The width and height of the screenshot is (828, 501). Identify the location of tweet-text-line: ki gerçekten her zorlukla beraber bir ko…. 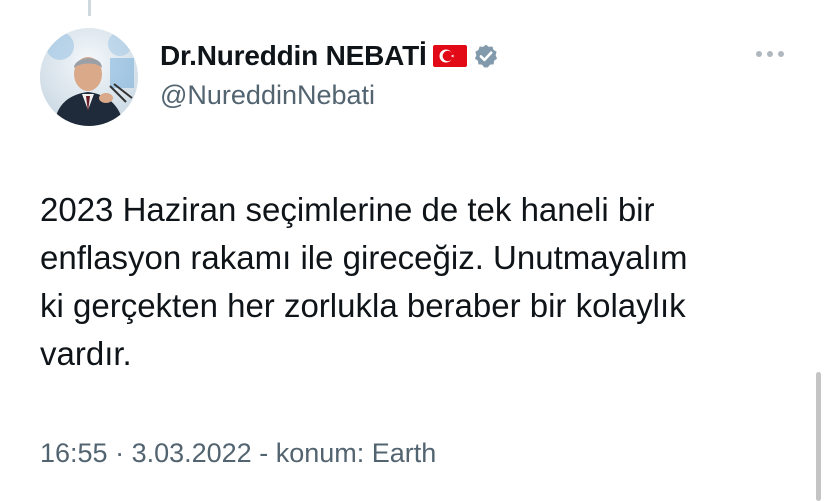
(363, 305).